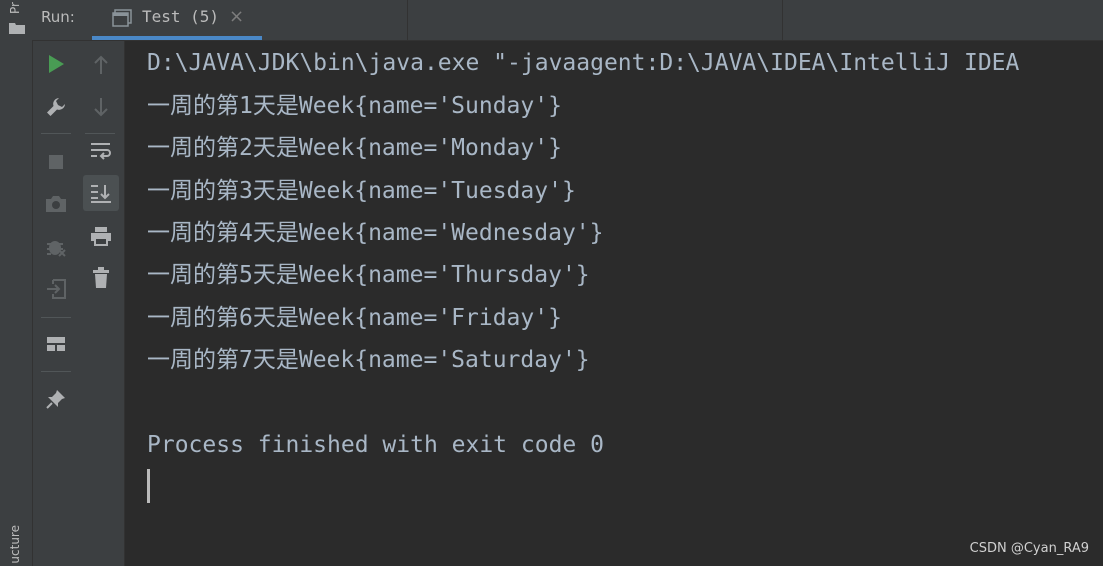  I want to click on exit-icon, so click(56, 289).